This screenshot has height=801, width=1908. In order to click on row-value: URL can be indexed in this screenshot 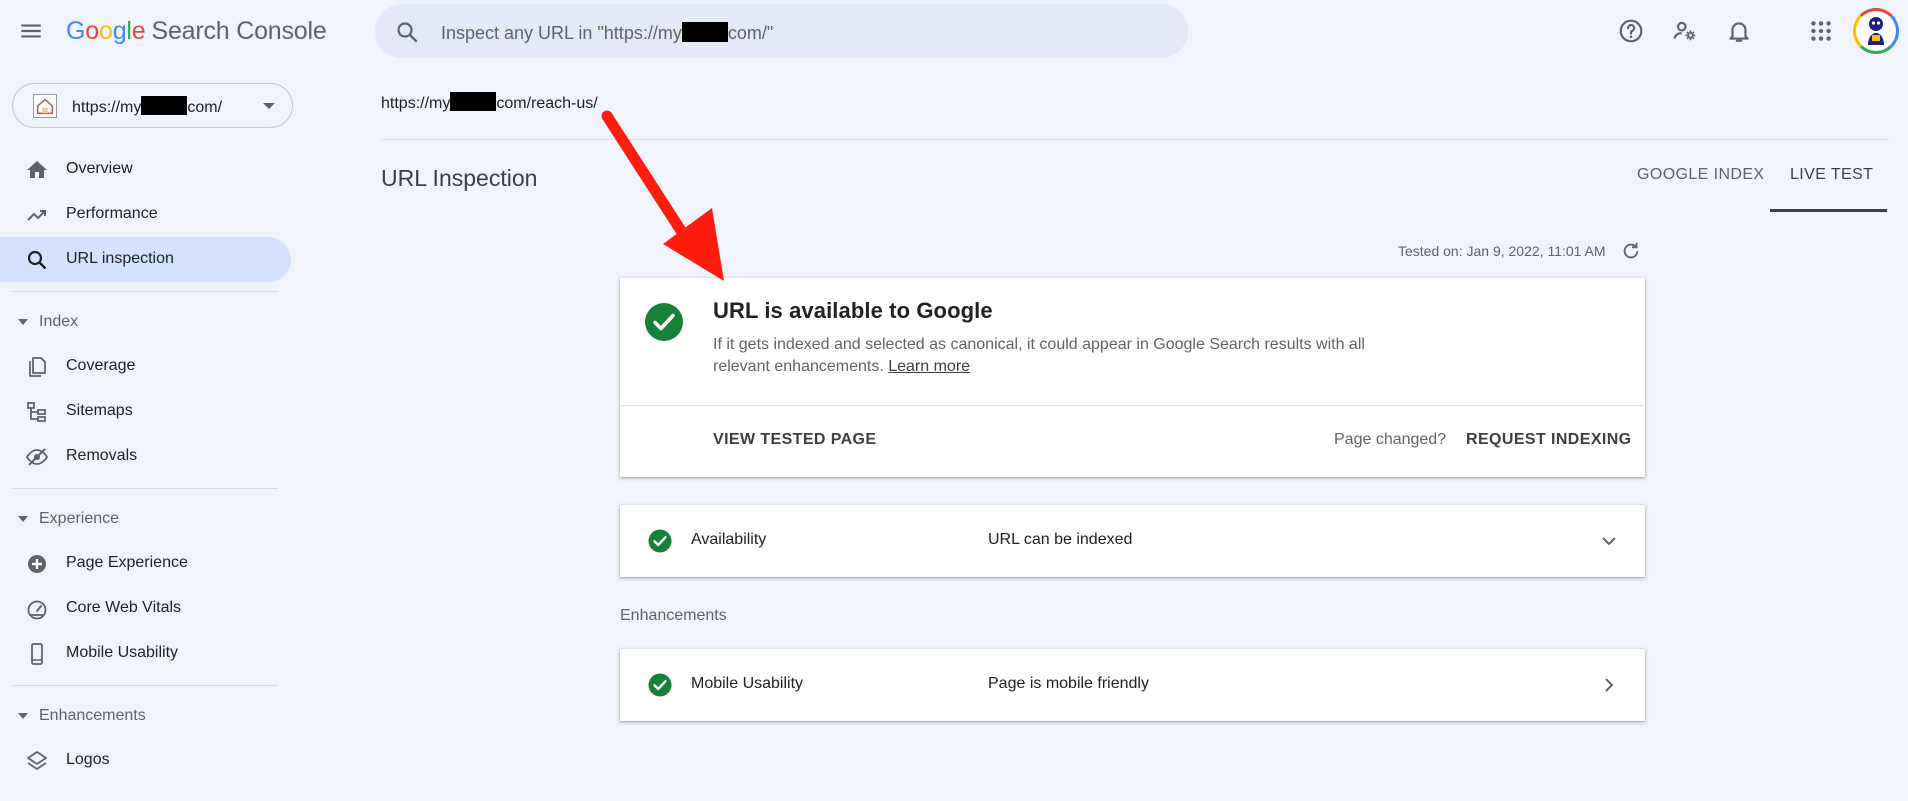, I will do `click(1060, 539)`.